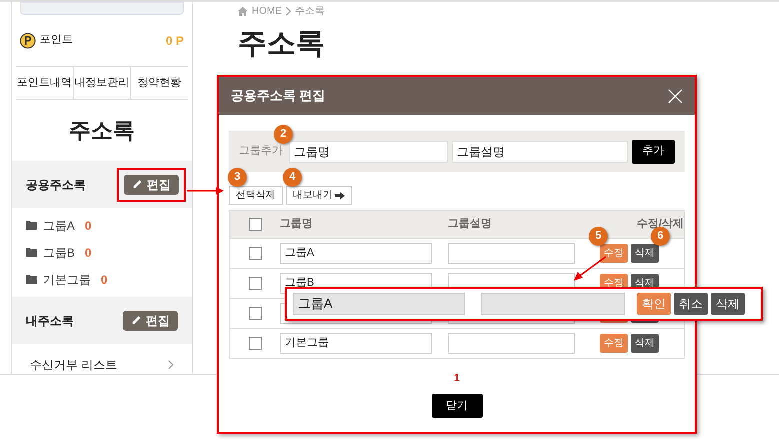  I want to click on dialog-title: 공용주소록 편집, so click(278, 96).